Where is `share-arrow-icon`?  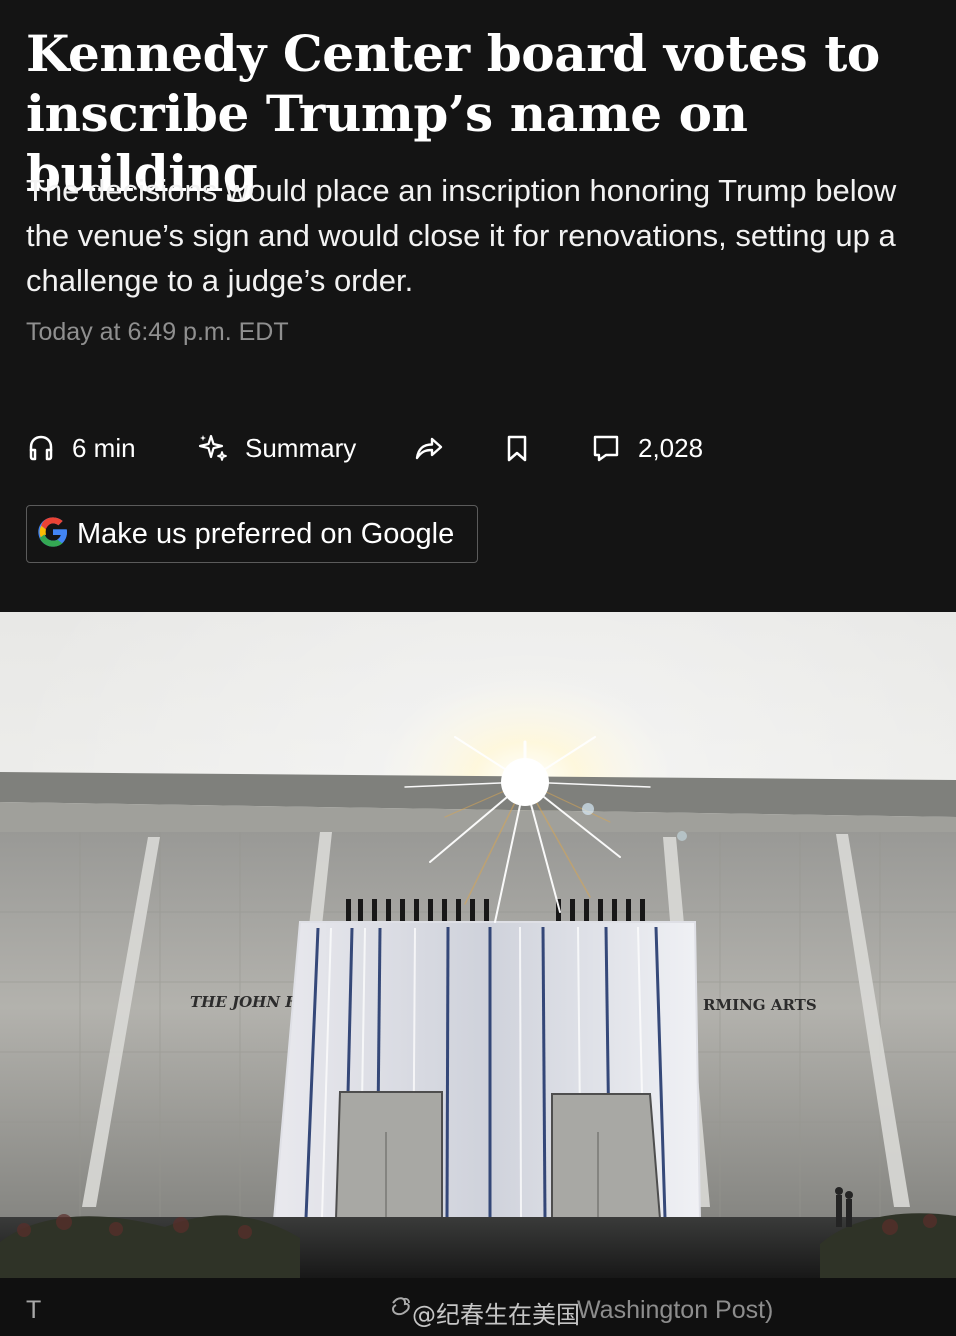
share-arrow-icon is located at coordinates (429, 448).